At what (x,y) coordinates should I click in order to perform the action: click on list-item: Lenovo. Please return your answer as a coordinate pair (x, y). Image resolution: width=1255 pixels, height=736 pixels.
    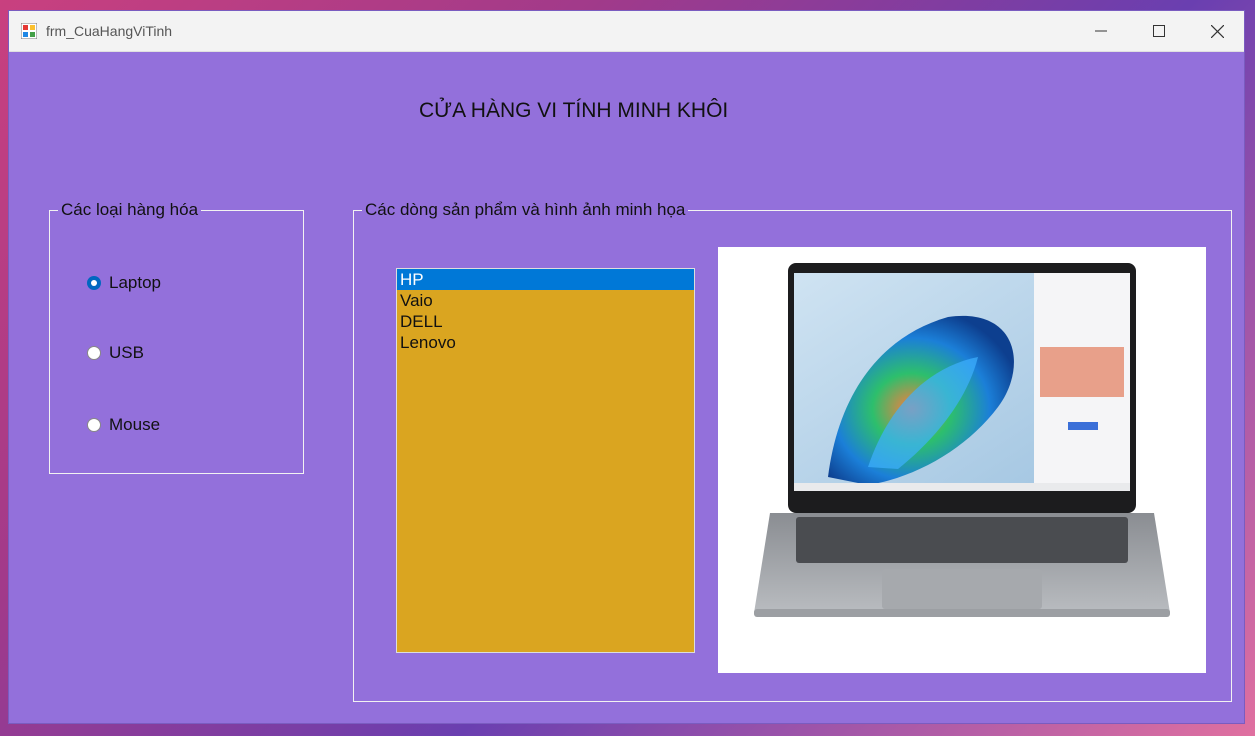
    Looking at the image, I should click on (545, 342).